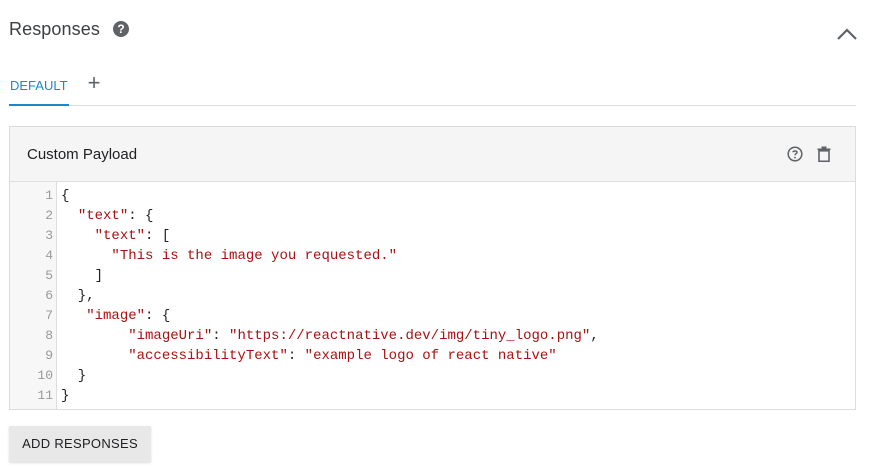  I want to click on code-text: "text": {, so click(115, 216).